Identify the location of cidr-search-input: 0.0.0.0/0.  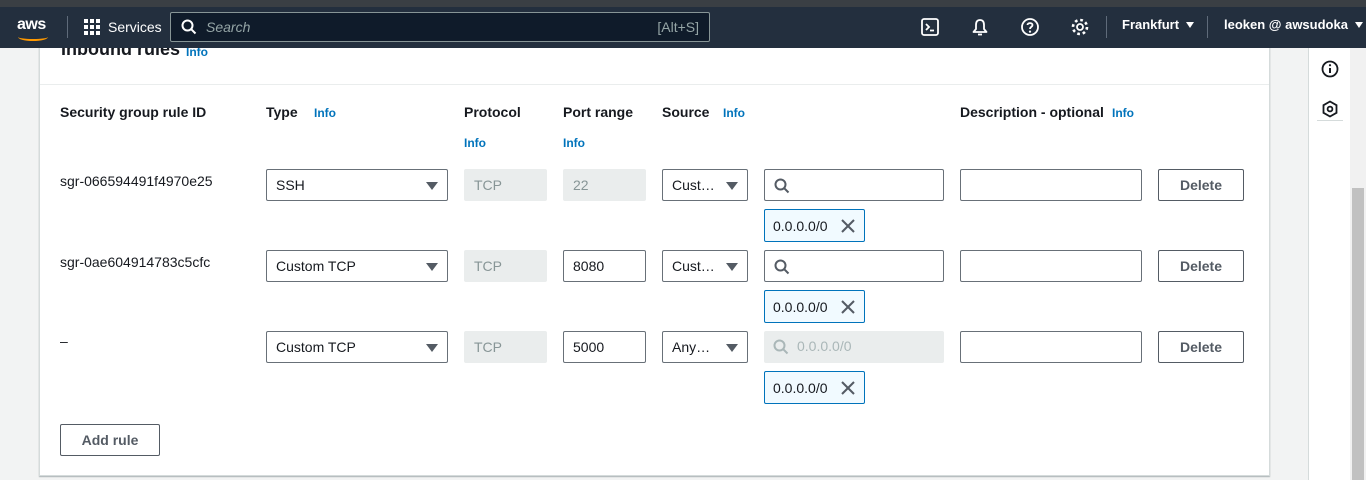
(854, 347).